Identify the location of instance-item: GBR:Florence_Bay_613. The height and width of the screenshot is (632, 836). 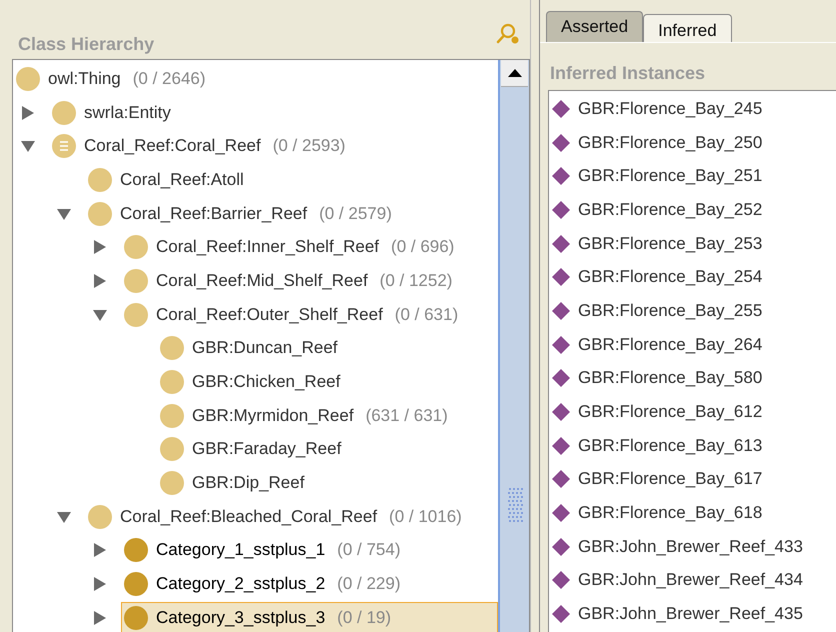
(692, 445).